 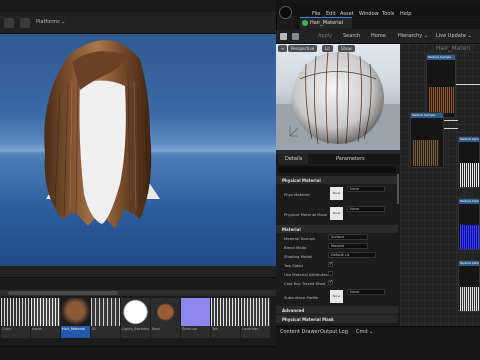 What do you see at coordinates (295, 247) in the screenshot?
I see `prop-blend-mode: Blend Mode` at bounding box center [295, 247].